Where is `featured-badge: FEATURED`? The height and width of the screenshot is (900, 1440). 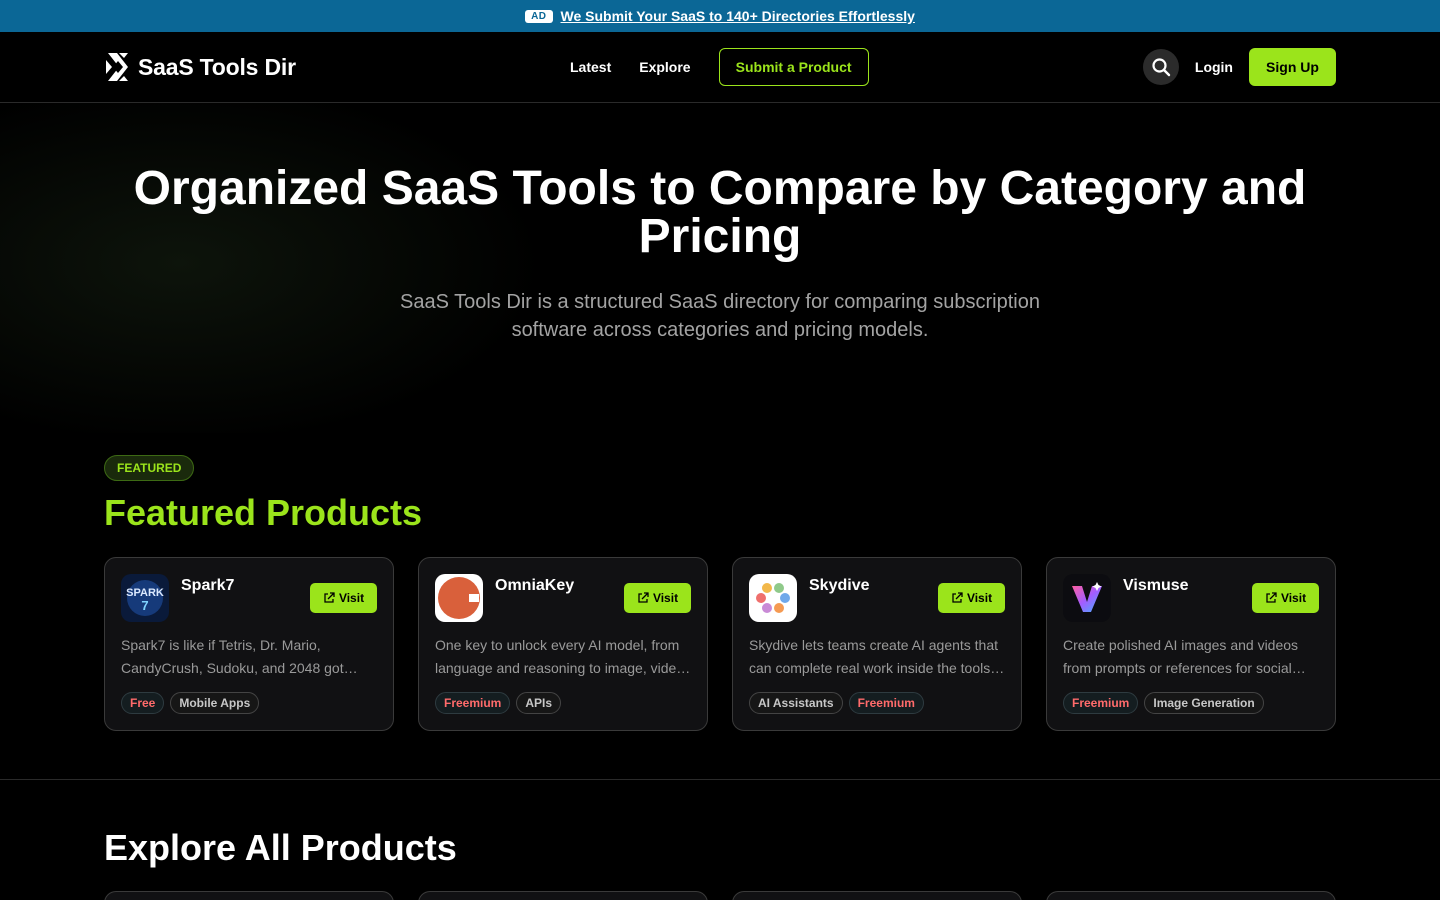
featured-badge: FEATURED is located at coordinates (149, 468).